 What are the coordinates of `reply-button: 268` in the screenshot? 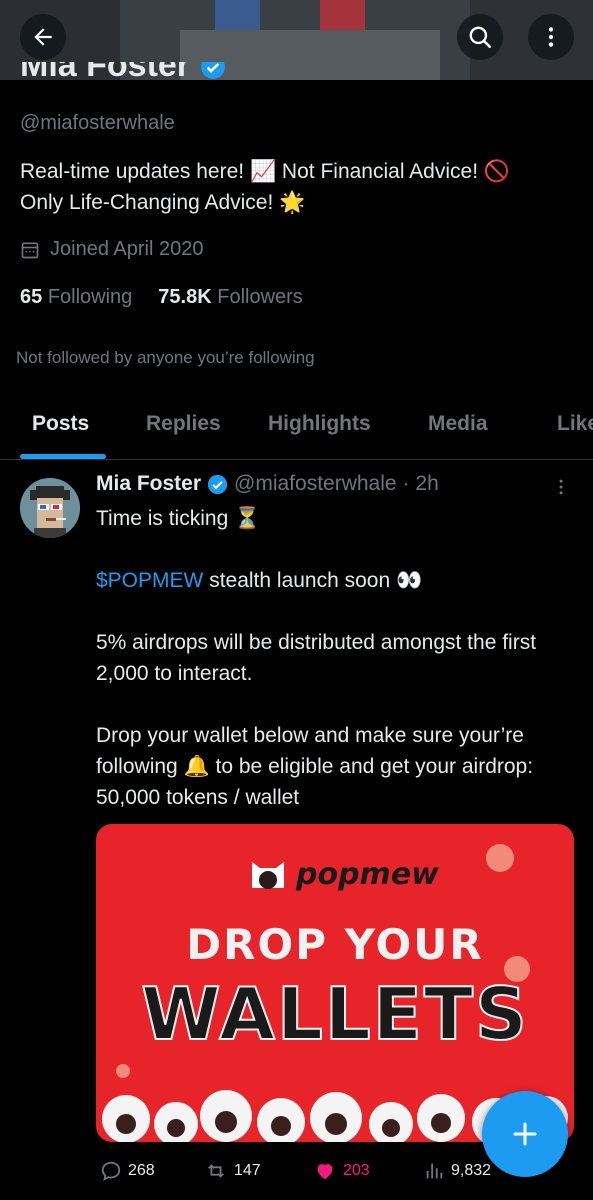 It's located at (127, 1171).